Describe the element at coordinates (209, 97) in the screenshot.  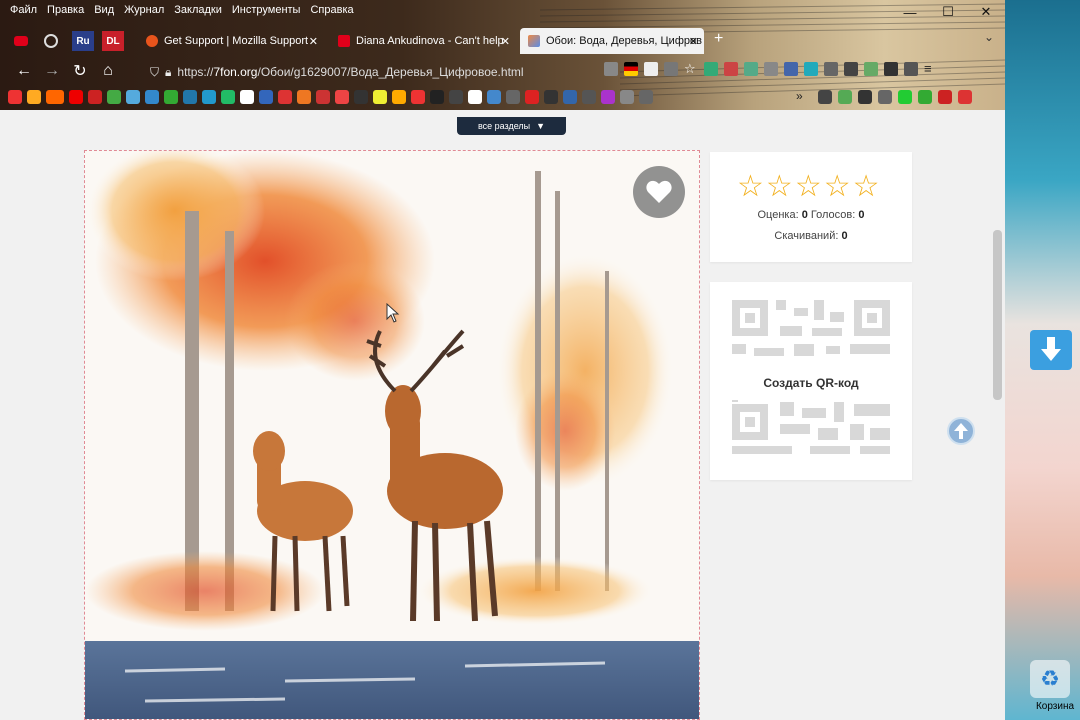
I see `bookmark-telegram-icon` at that location.